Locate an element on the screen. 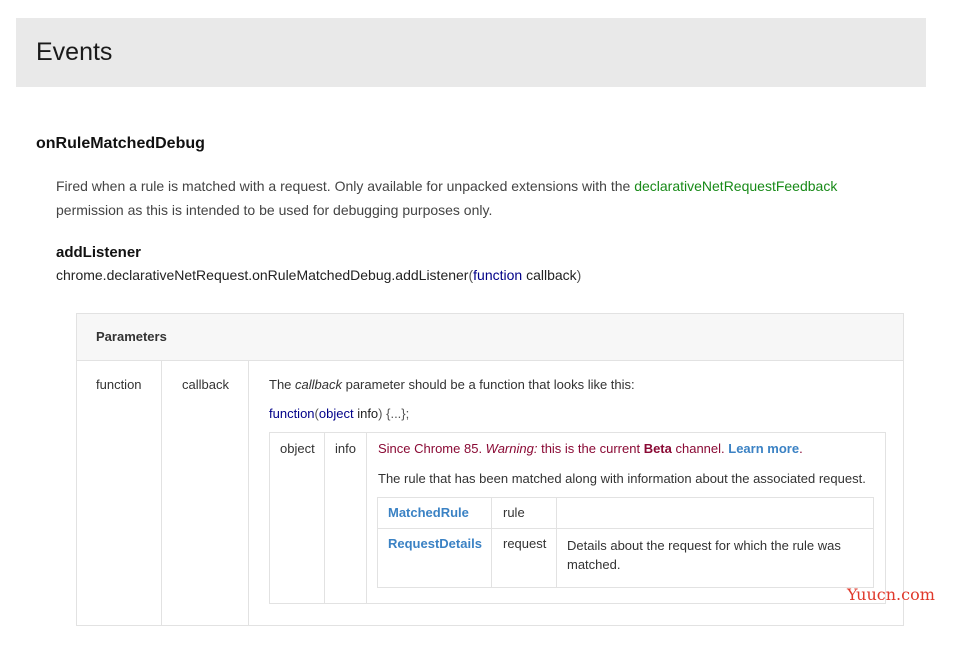 This screenshot has height=650, width=957. callback-intro-em: callback is located at coordinates (318, 384).